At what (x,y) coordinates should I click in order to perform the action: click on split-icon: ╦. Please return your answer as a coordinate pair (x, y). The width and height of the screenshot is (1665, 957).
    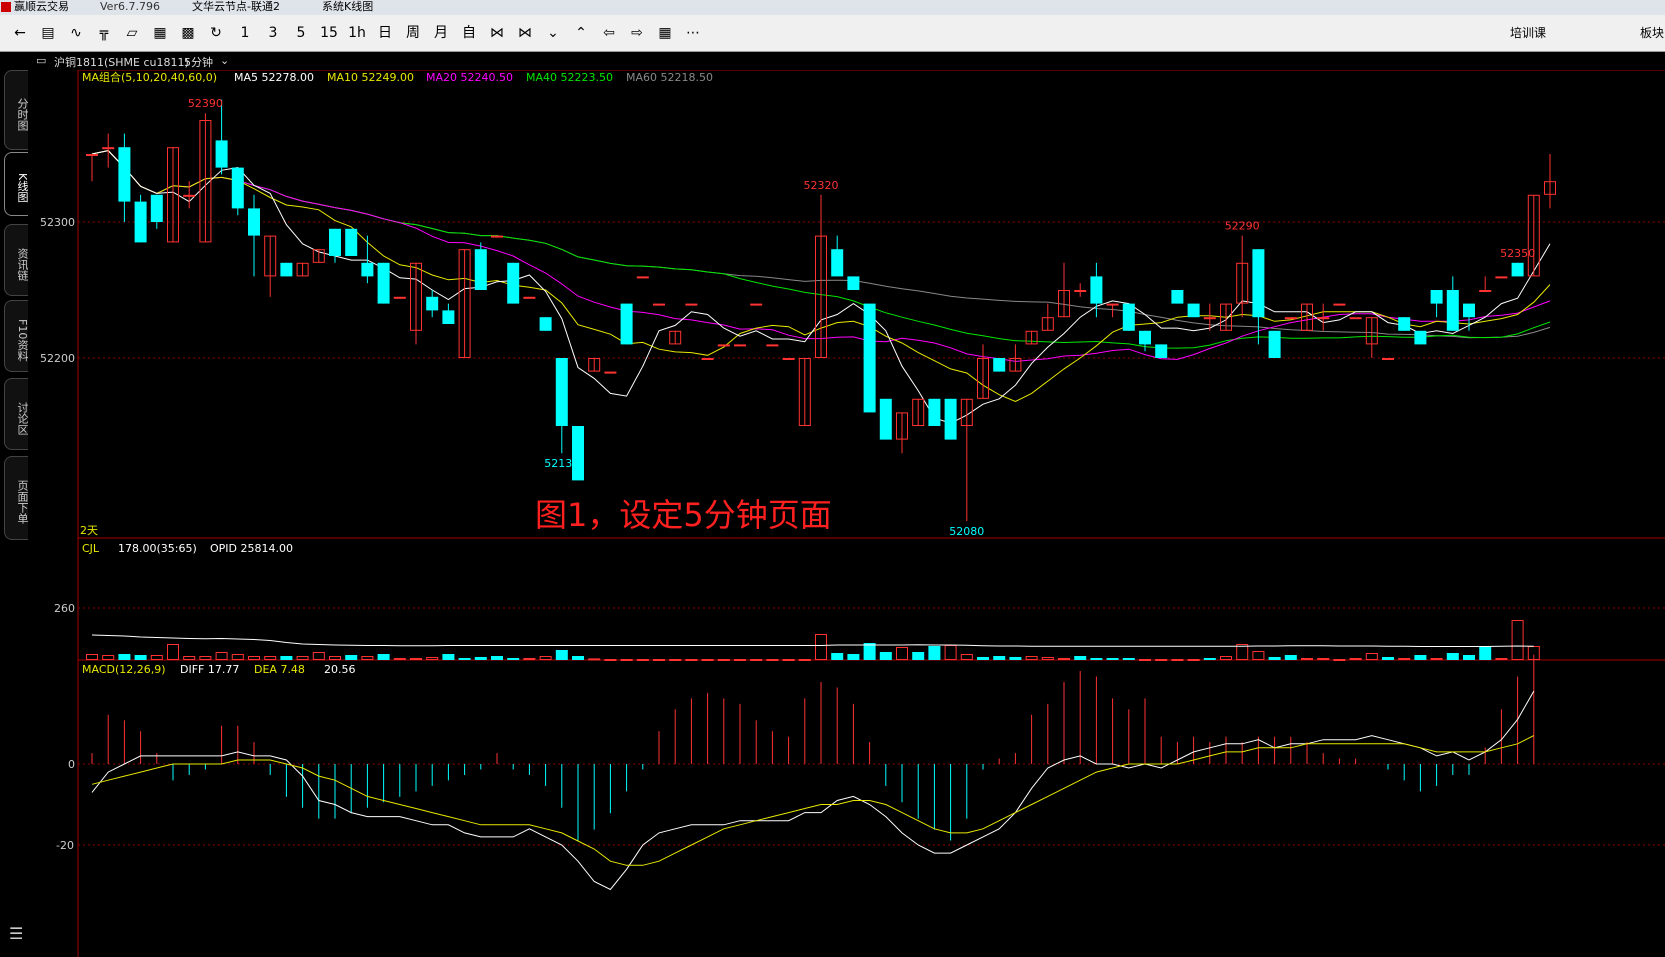
    Looking at the image, I should click on (104, 33).